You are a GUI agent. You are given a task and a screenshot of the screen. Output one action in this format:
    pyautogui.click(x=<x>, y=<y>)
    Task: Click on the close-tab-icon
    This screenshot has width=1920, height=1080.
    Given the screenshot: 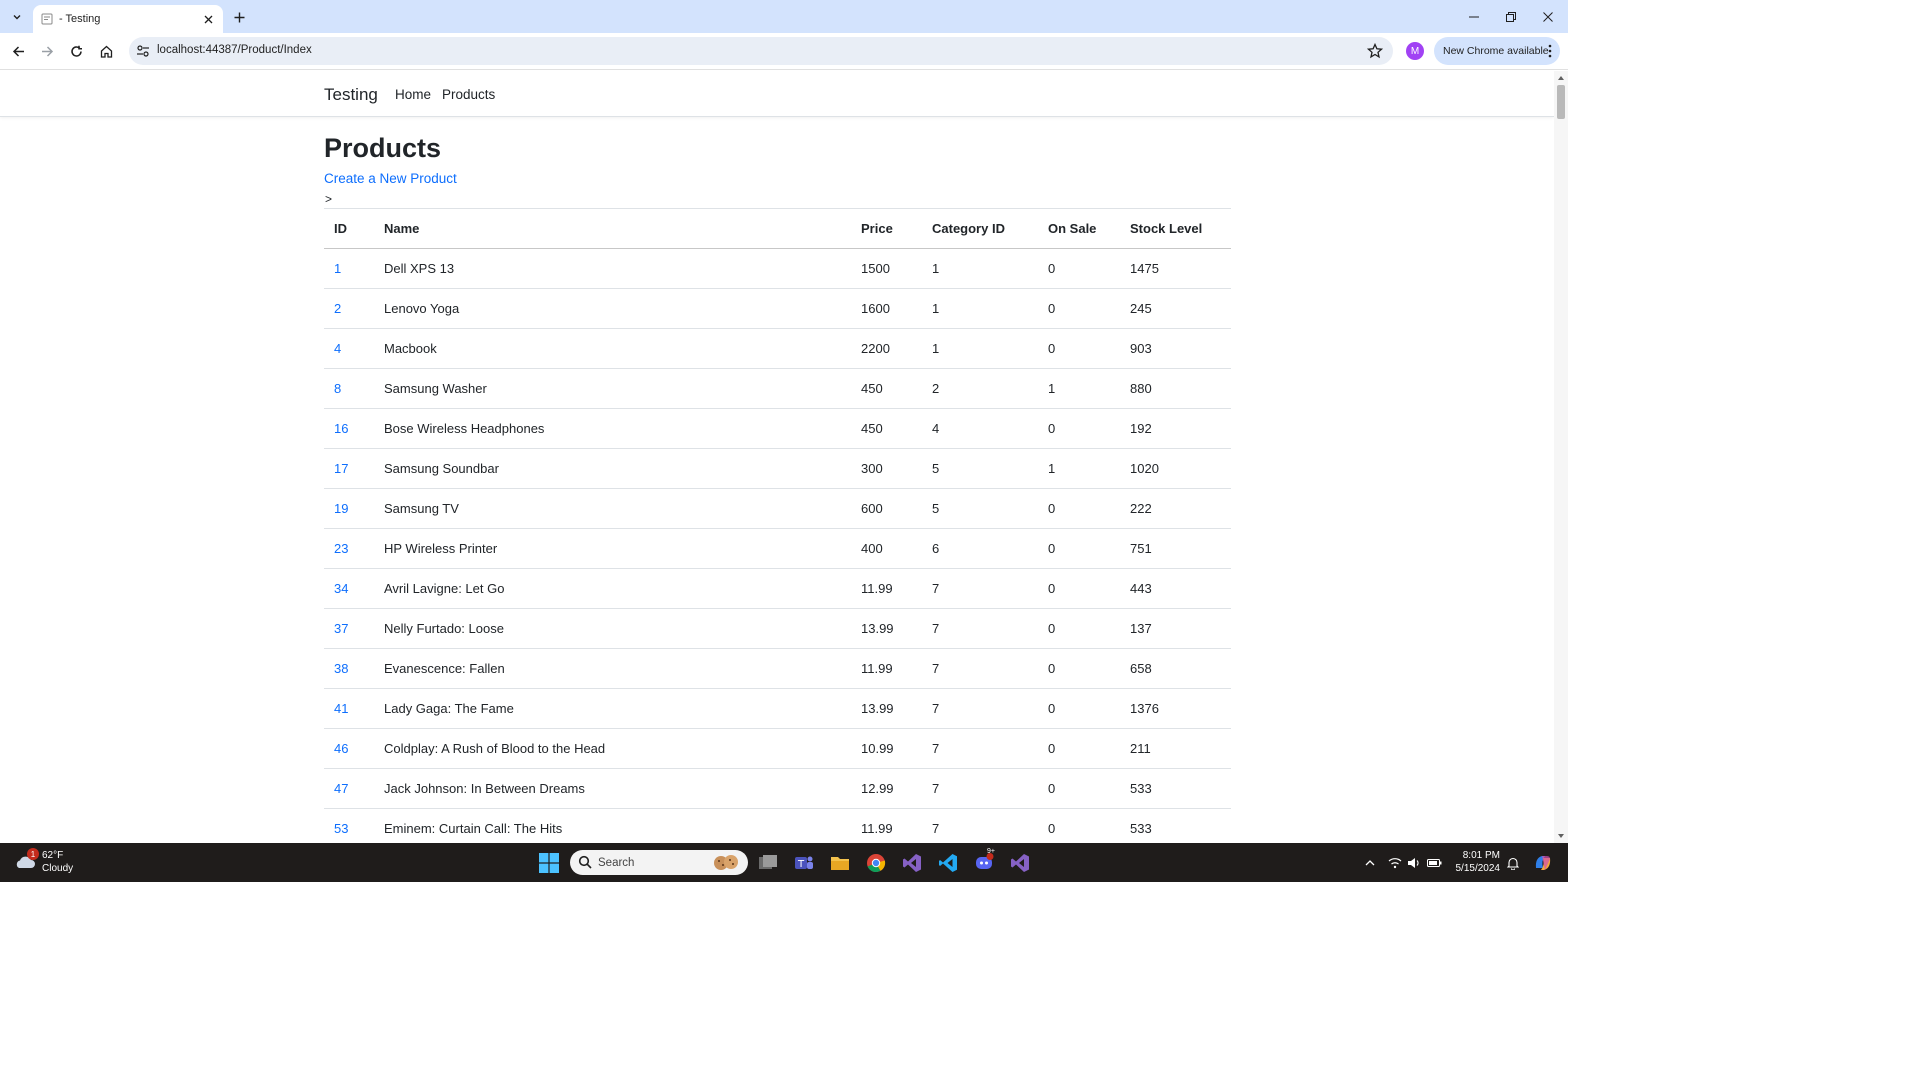 What is the action you would take?
    pyautogui.click(x=208, y=19)
    